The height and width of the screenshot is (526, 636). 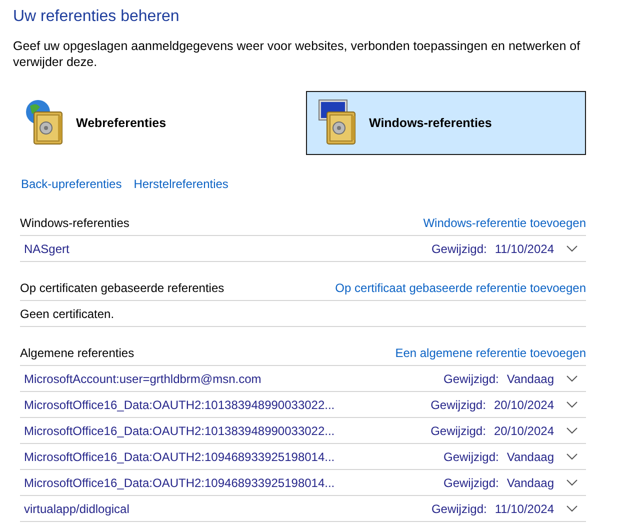 What do you see at coordinates (77, 353) in the screenshot?
I see `section-title: Algemene referenties` at bounding box center [77, 353].